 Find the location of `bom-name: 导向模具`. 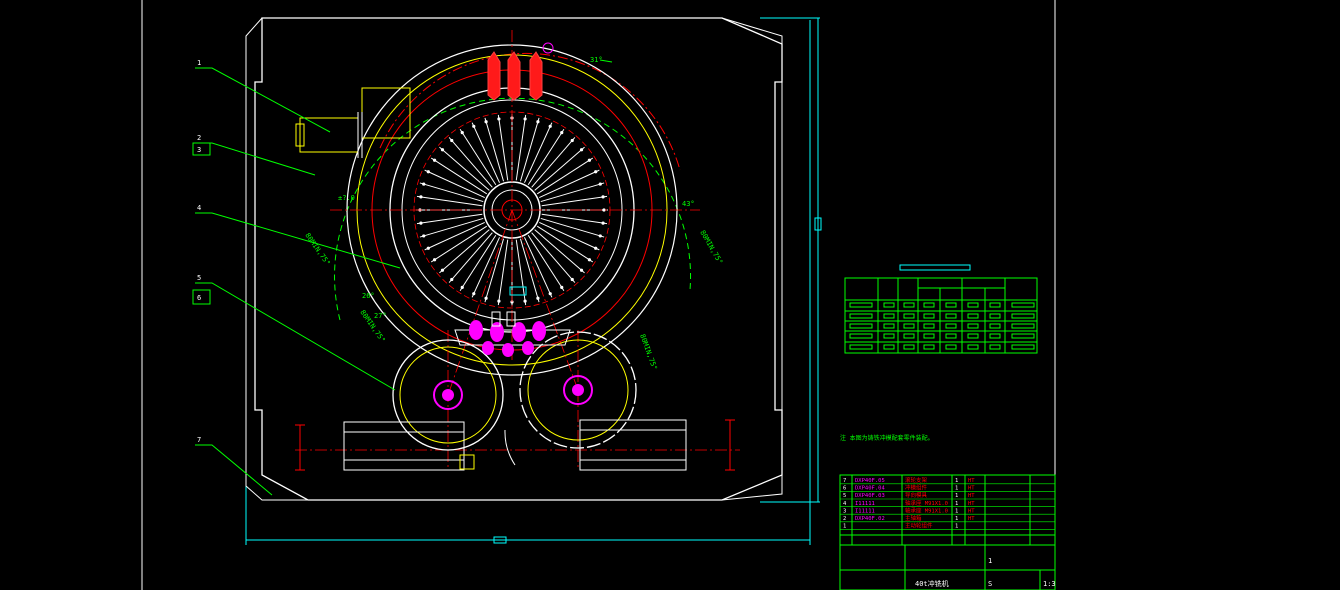

bom-name: 导向模具 is located at coordinates (916, 495).